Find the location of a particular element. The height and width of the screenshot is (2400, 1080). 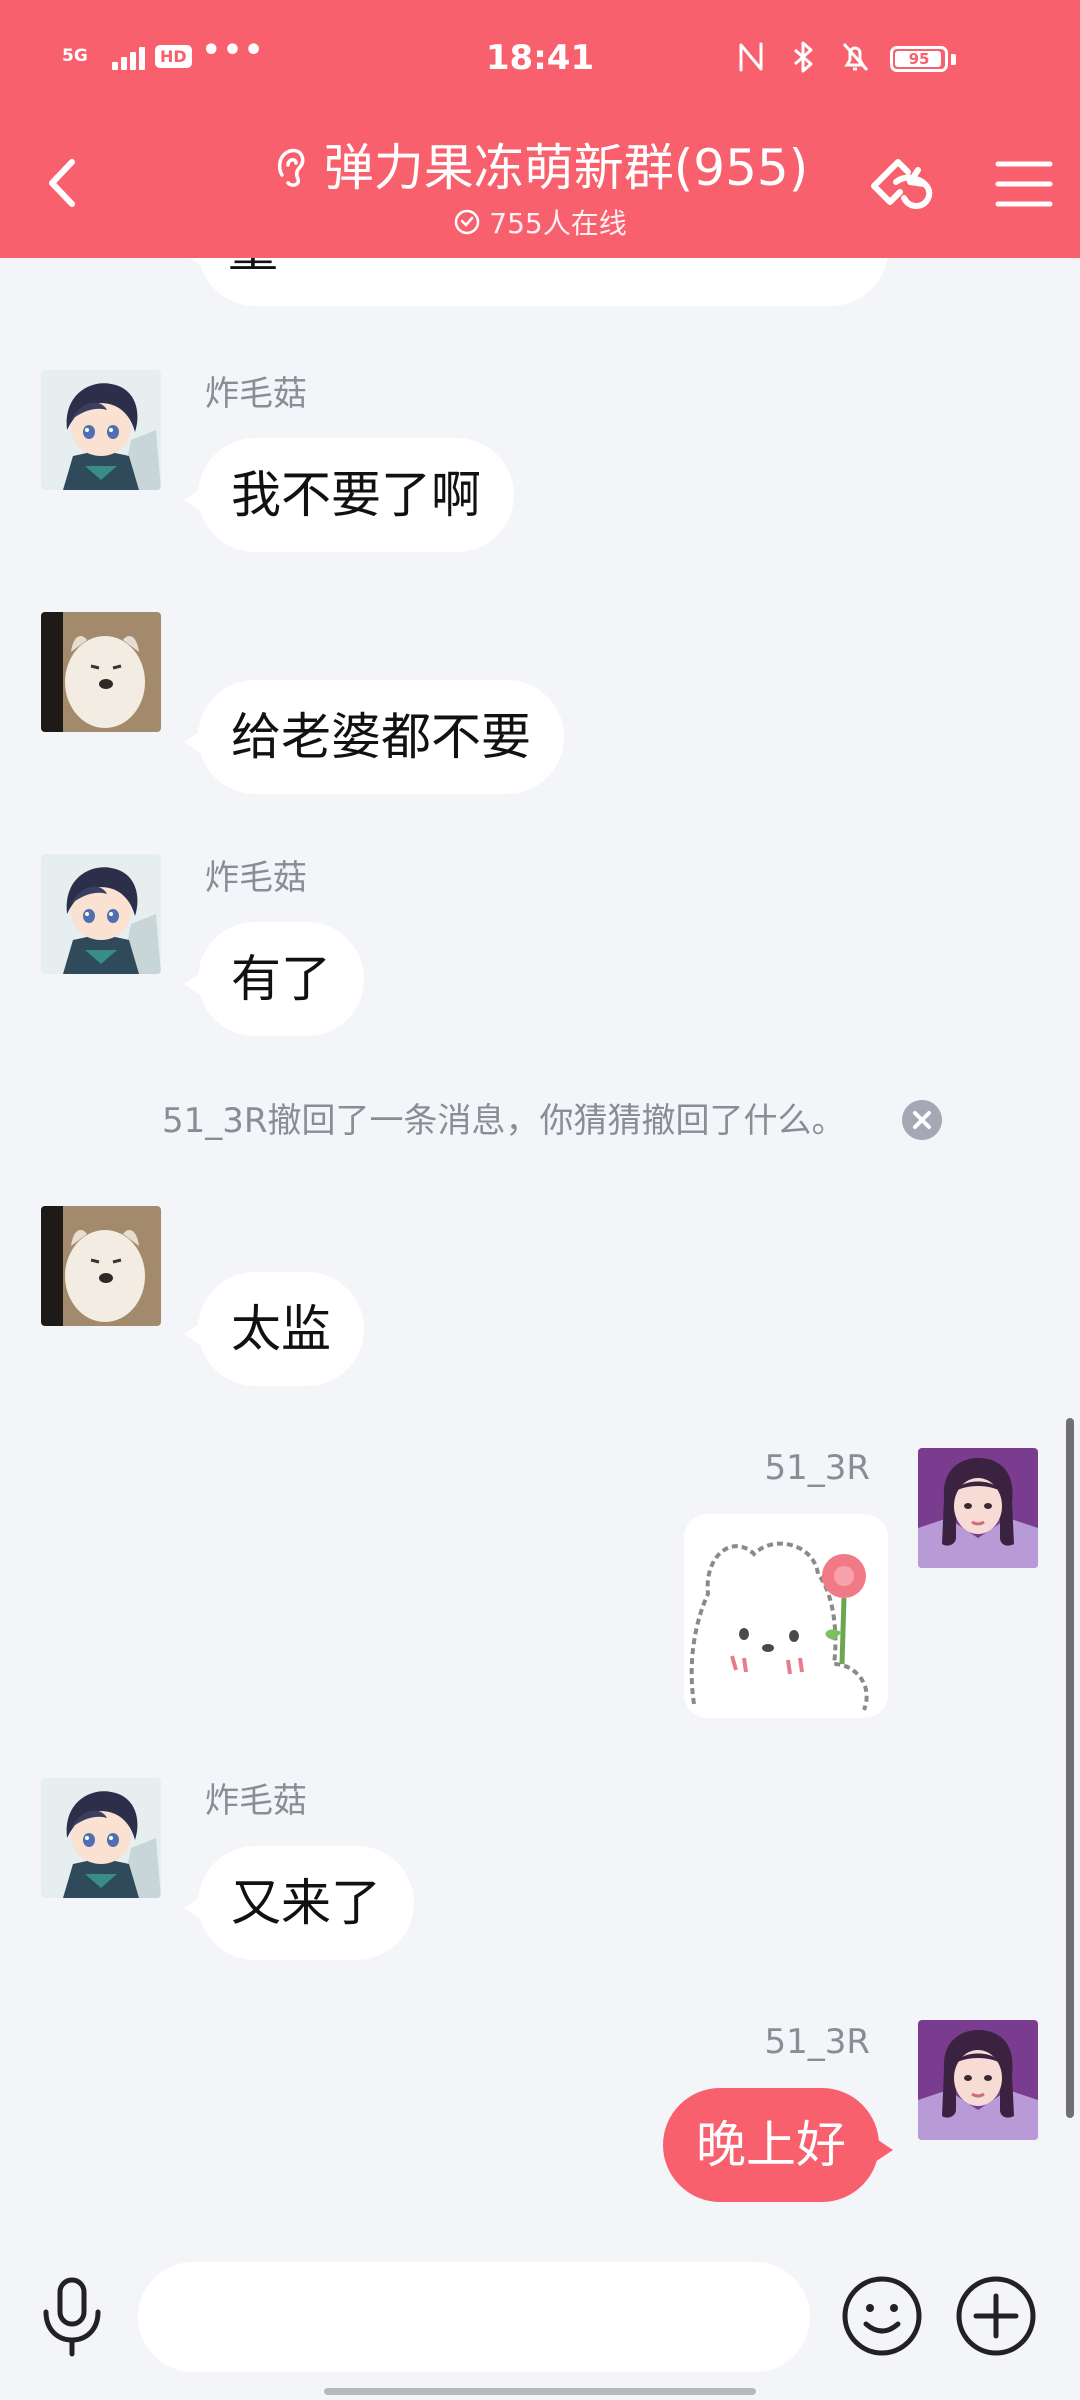

microphone-icon is located at coordinates (72, 2316).